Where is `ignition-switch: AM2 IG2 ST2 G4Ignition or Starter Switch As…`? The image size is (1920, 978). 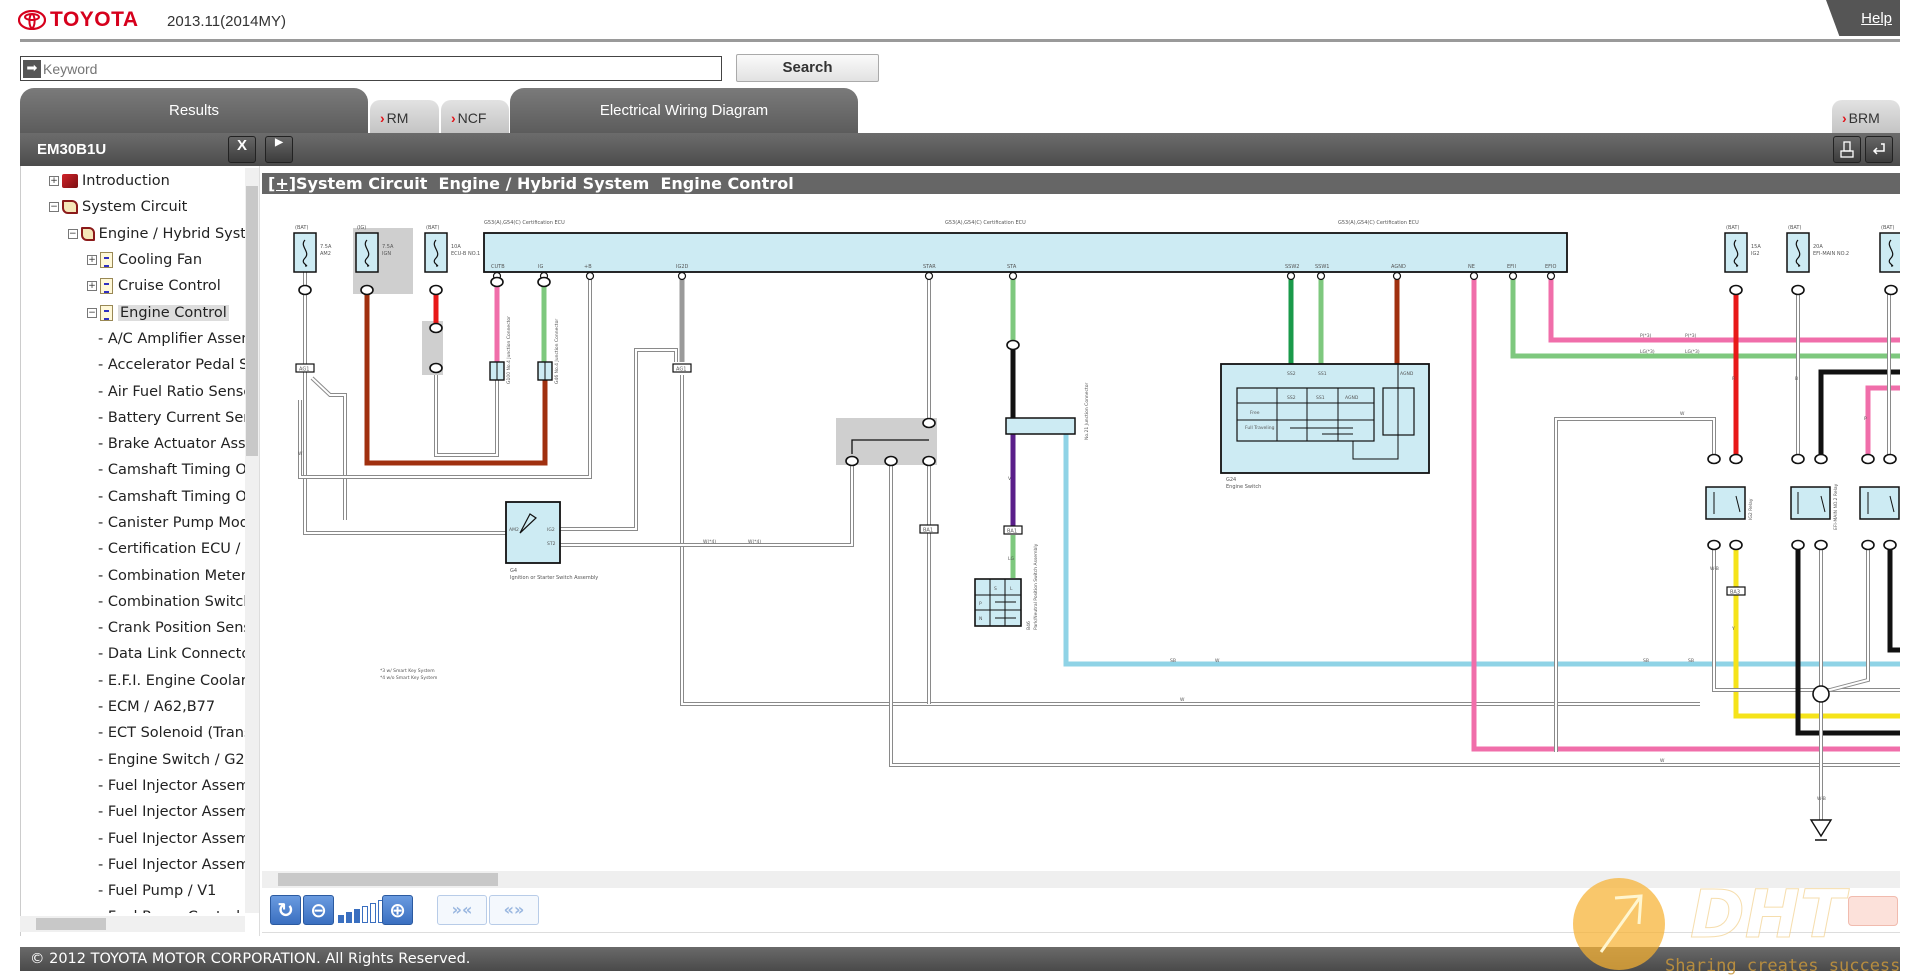
ignition-switch: AM2 IG2 ST2 G4Ignition or Starter Switch As… is located at coordinates (551, 541).